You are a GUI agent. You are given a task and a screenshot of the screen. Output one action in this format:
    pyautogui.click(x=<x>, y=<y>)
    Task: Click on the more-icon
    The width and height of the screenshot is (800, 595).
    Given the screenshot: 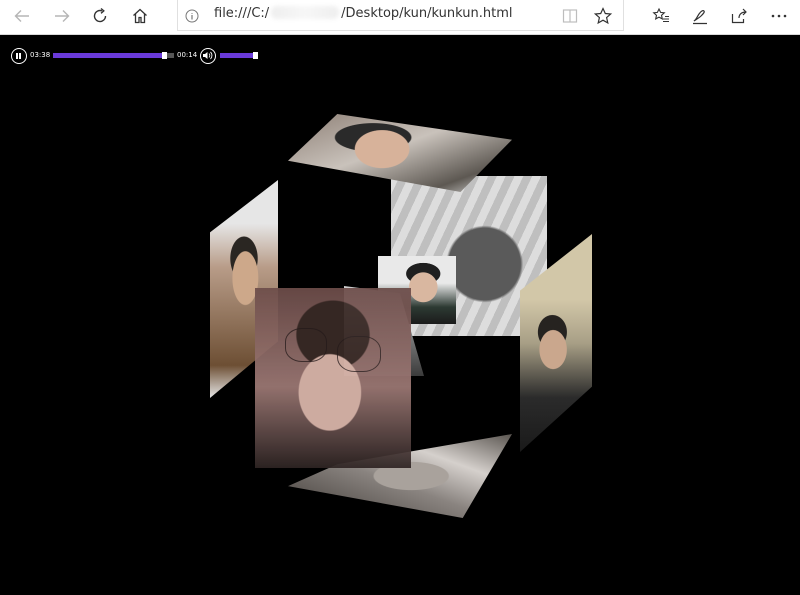 What is the action you would take?
    pyautogui.click(x=779, y=16)
    